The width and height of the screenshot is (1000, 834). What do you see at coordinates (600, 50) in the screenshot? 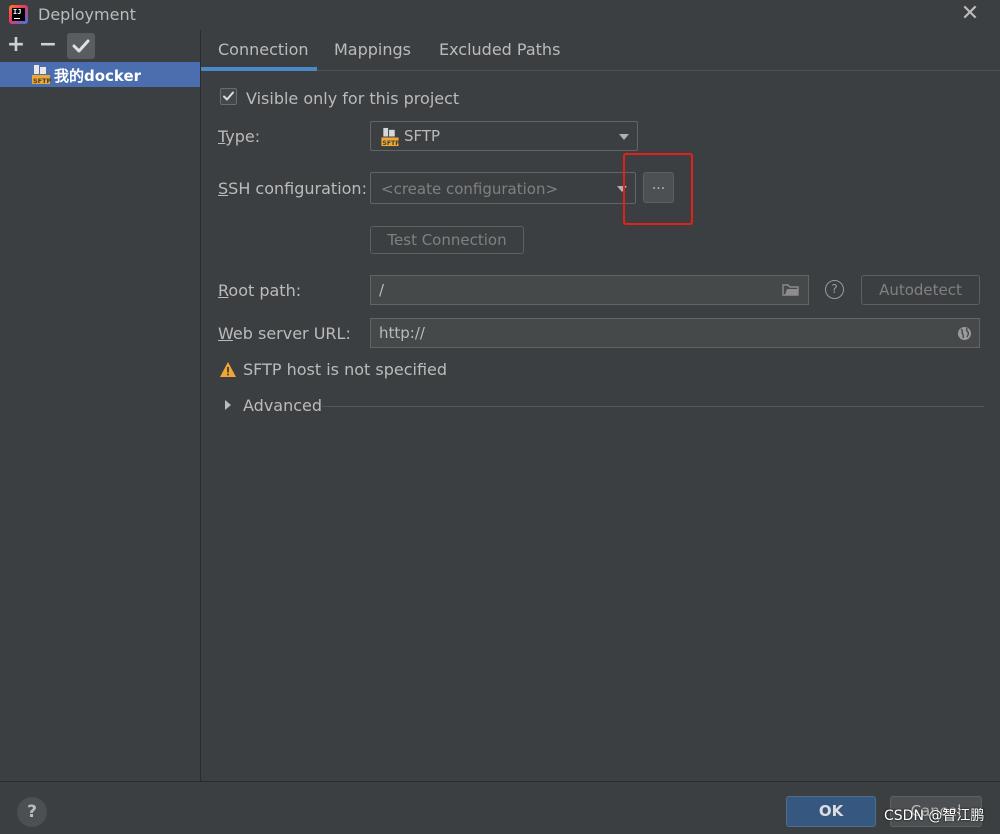
I see `tab-bar` at bounding box center [600, 50].